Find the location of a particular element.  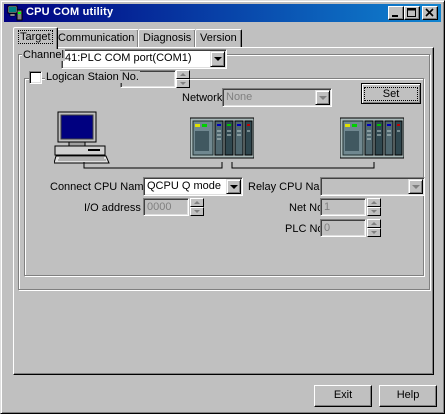

tab-diagnosis-label: Diagnosis is located at coordinates (167, 38).